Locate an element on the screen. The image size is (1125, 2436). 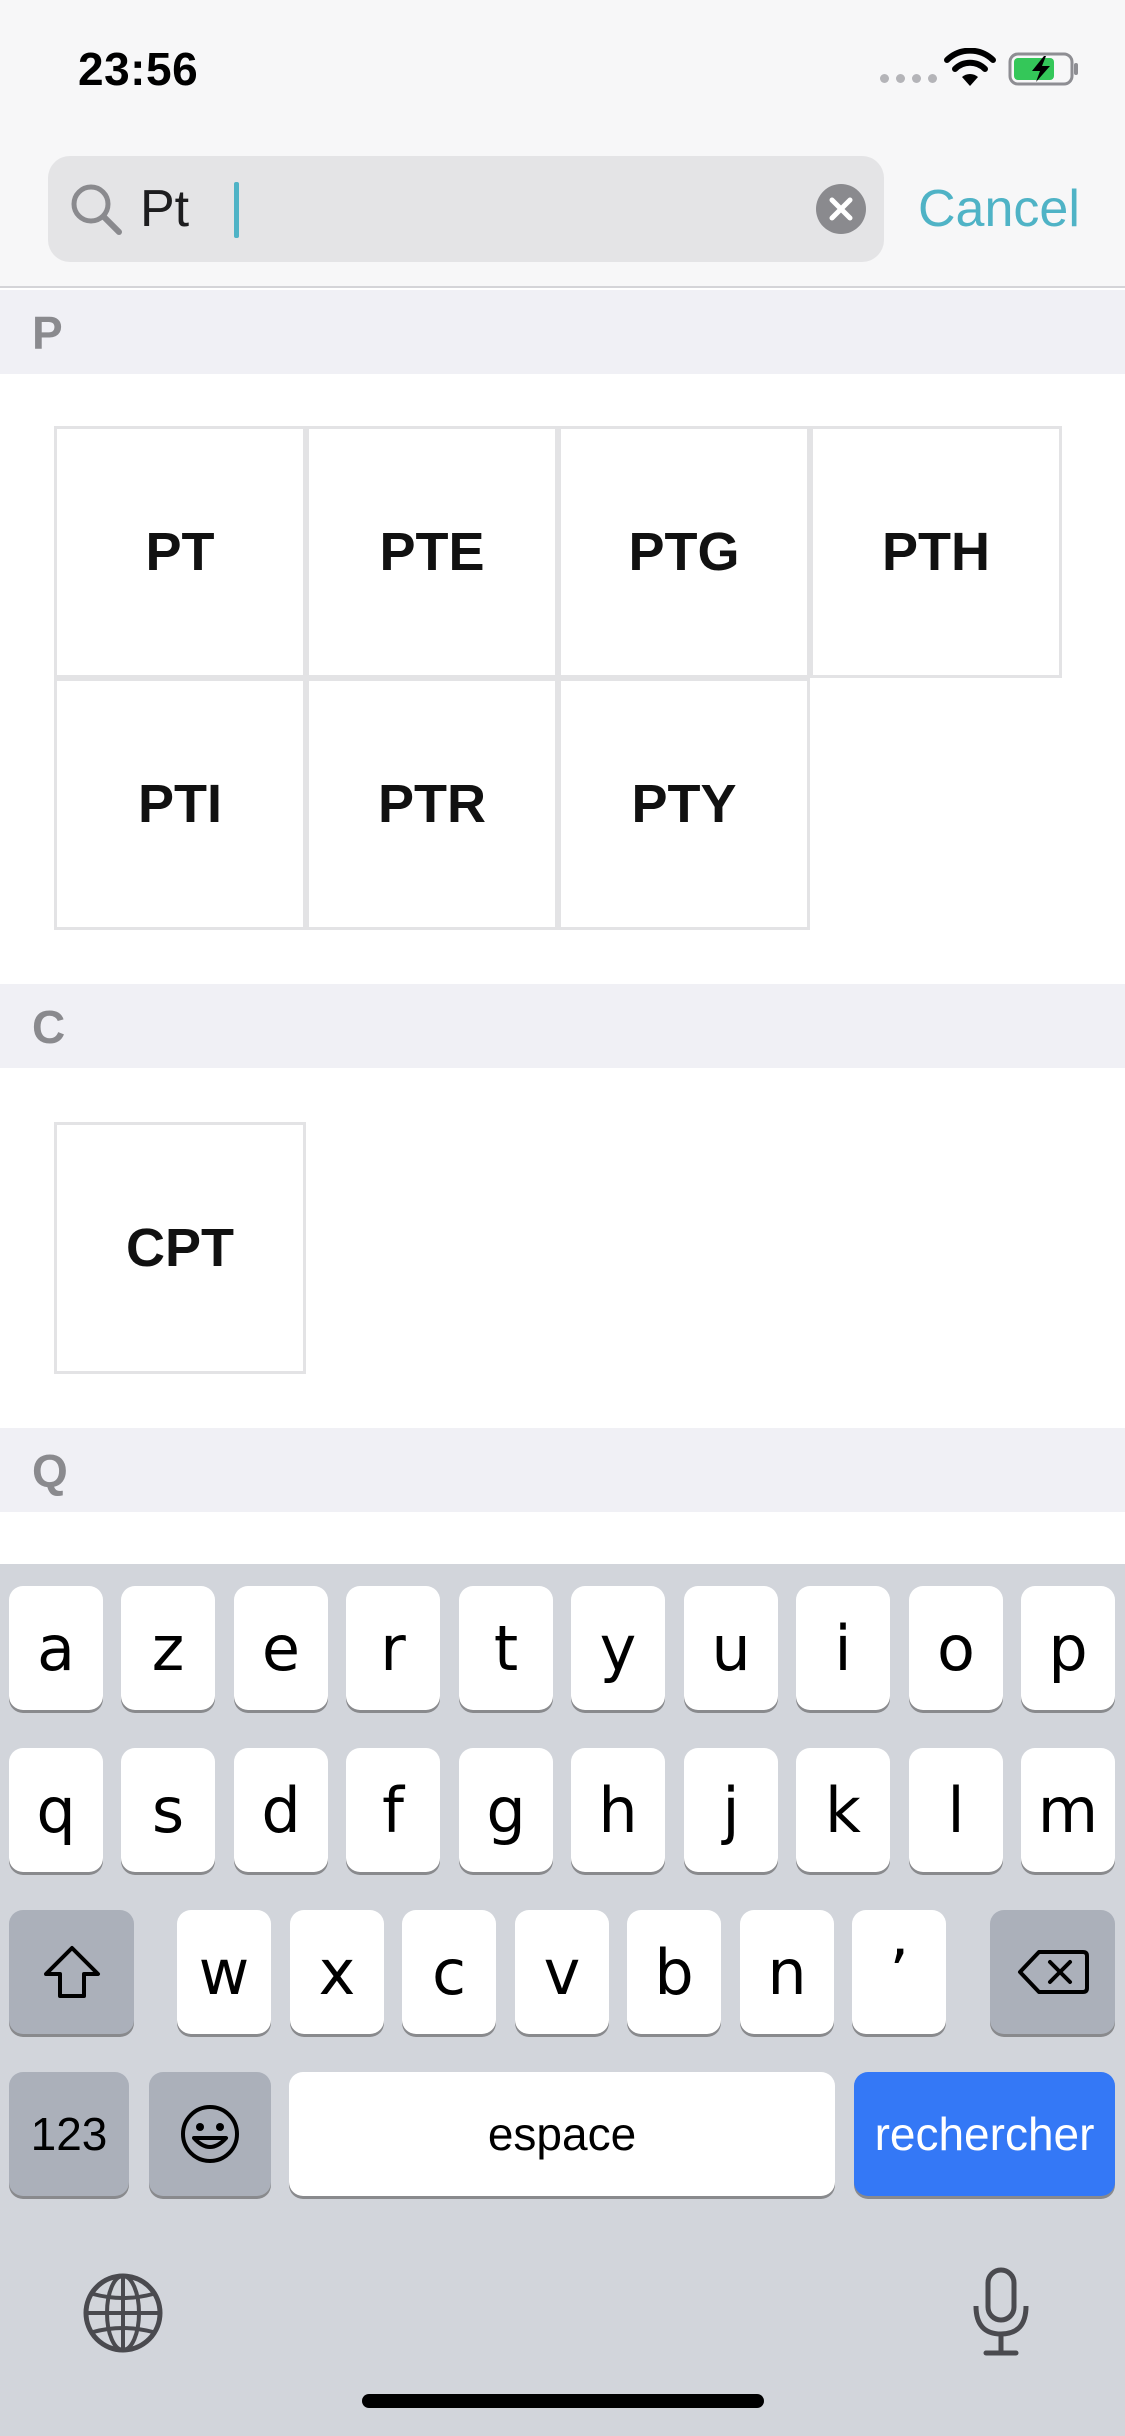
result-tile: PTE is located at coordinates (432, 552).